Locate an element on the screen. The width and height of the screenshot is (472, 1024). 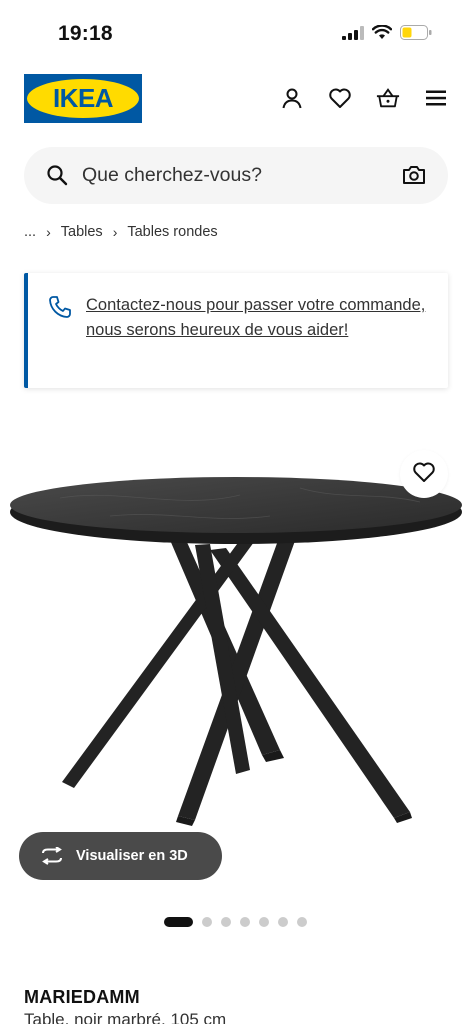
wifi-icon is located at coordinates (382, 34).